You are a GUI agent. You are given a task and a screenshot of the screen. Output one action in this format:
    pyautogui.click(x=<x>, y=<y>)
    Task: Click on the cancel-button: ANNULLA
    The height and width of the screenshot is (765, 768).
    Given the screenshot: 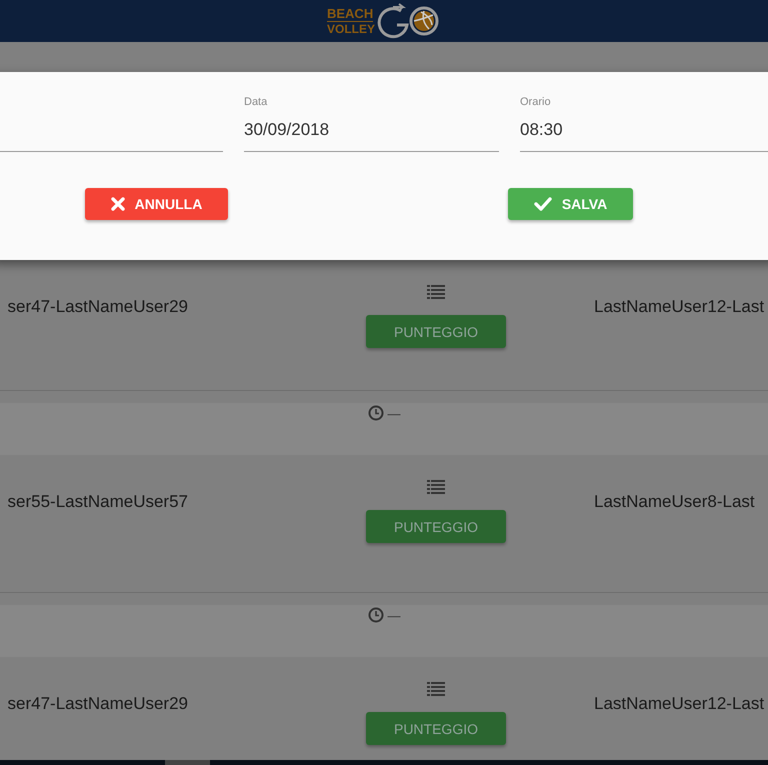 What is the action you would take?
    pyautogui.click(x=156, y=204)
    